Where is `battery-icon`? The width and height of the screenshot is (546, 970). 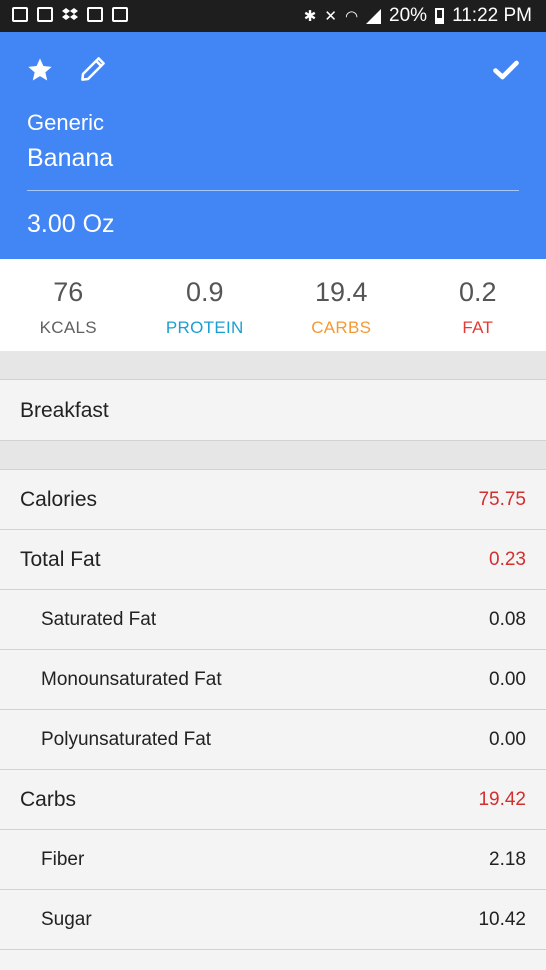
battery-icon is located at coordinates (440, 16).